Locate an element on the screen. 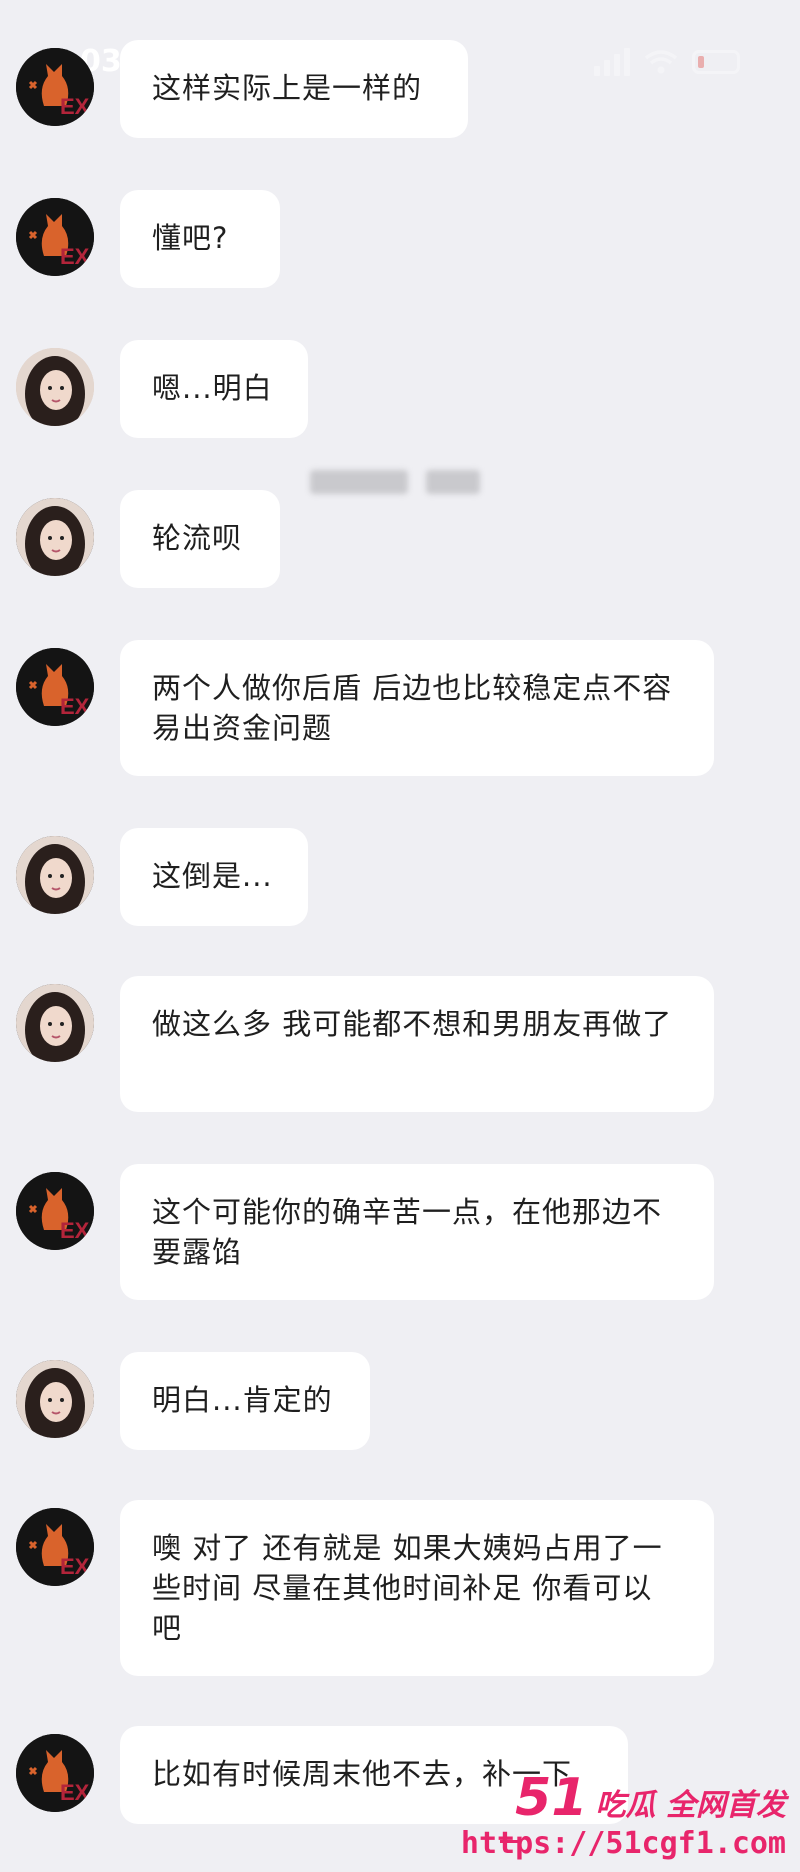 This screenshot has height=1872, width=800. chat-bubble: 嗯...明白 is located at coordinates (214, 389).